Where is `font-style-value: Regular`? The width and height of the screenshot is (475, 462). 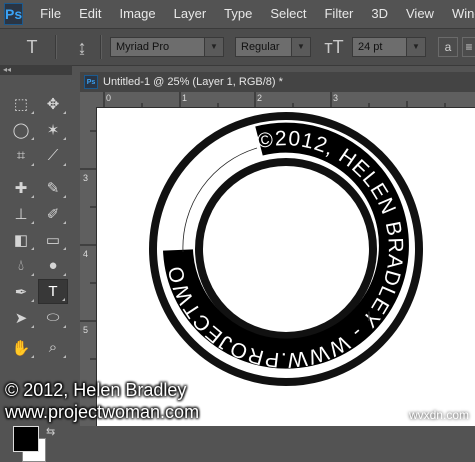
font-style-value: Regular is located at coordinates (260, 47).